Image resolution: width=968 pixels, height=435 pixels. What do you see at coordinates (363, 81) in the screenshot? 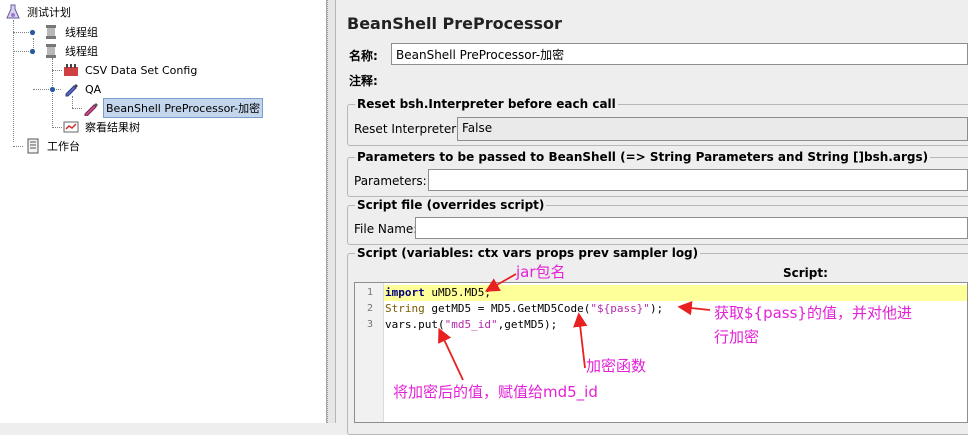
I see `comment-label: 注释:` at bounding box center [363, 81].